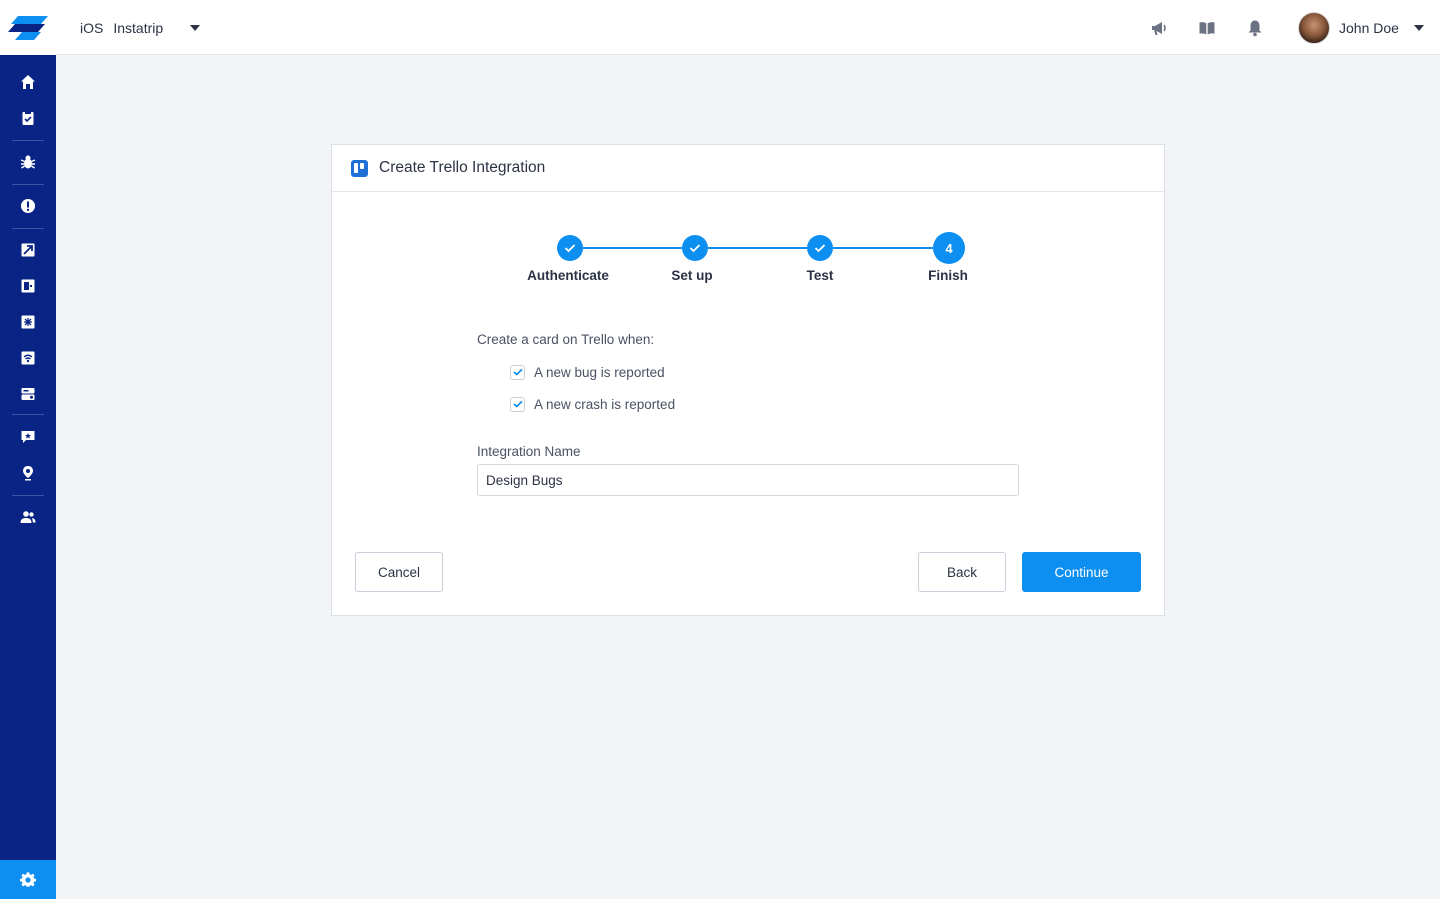 This screenshot has width=1440, height=899. I want to click on sidebar, so click(28, 449).